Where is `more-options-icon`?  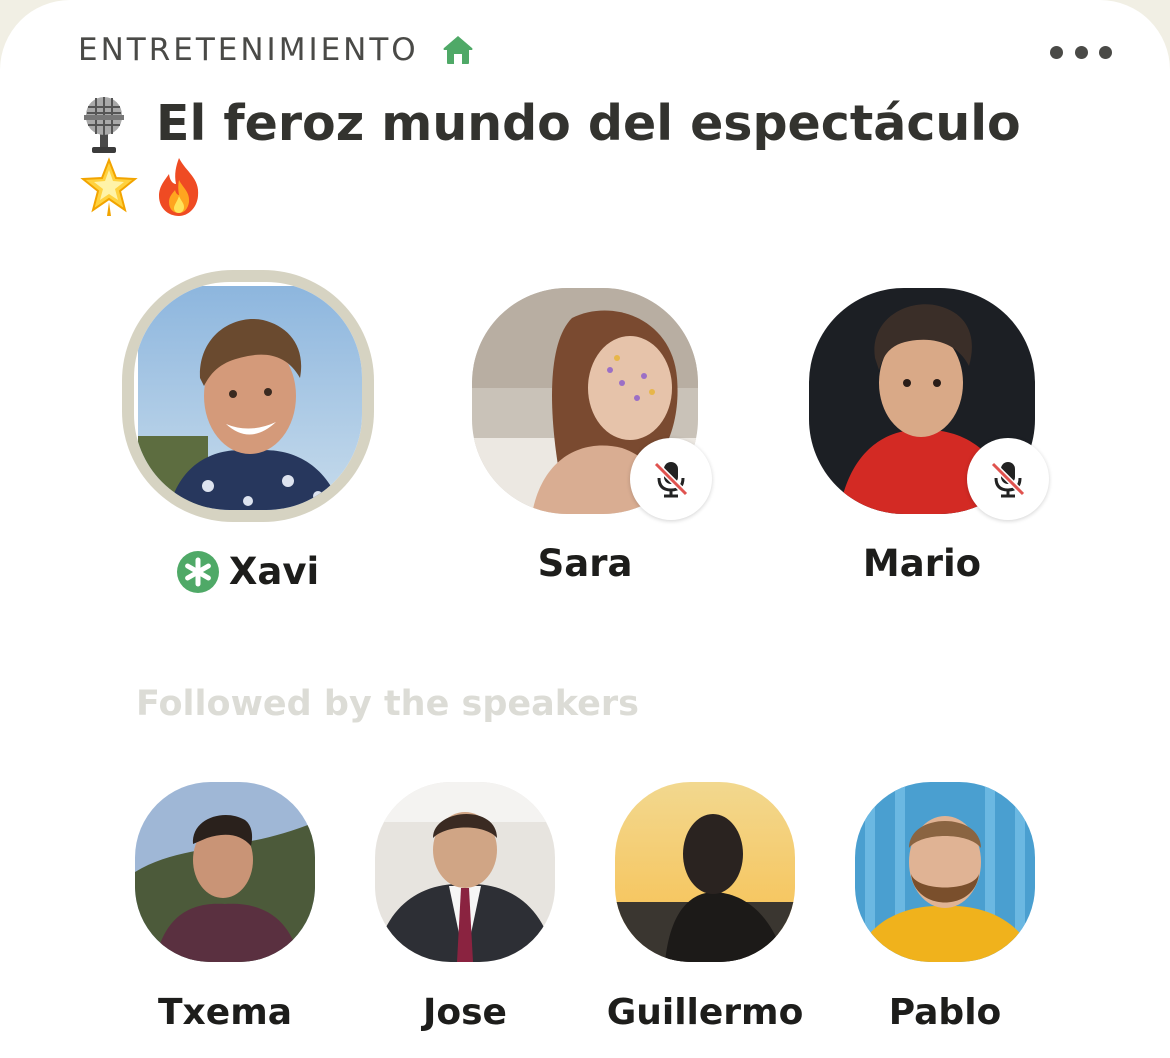 more-options-icon is located at coordinates (1081, 52).